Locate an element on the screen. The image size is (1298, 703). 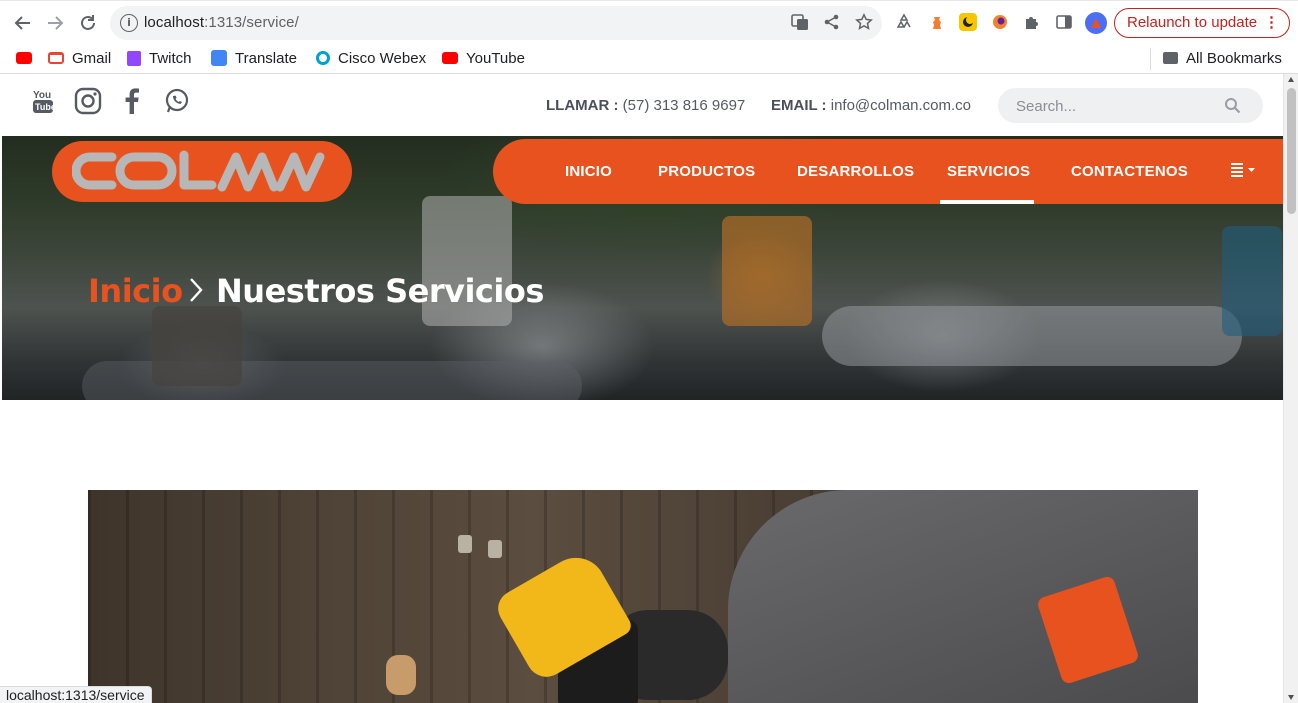
translate-page-icon is located at coordinates (800, 23).